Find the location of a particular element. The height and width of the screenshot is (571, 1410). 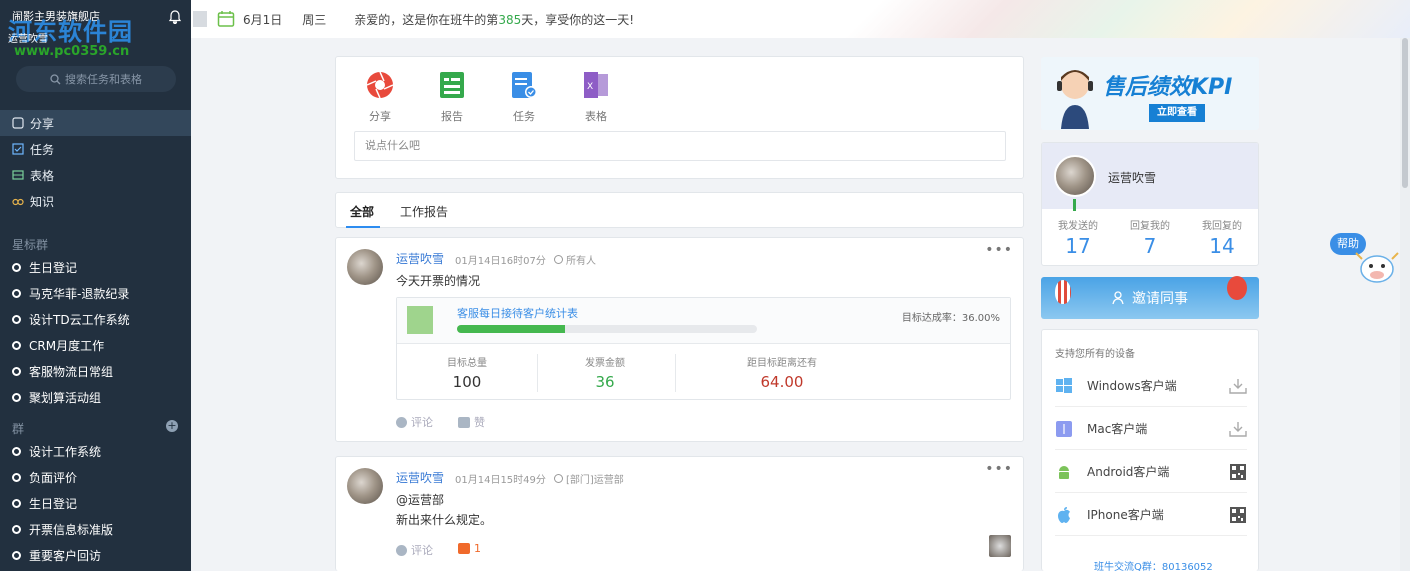

bell-icon is located at coordinates (175, 17).